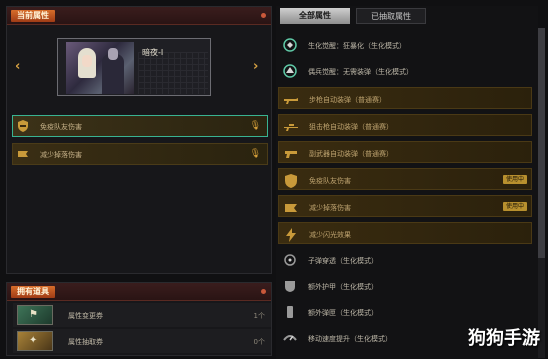  Describe the element at coordinates (405, 206) in the screenshot. I see `attribute-row: 减少掉落伤害 使用中` at that location.